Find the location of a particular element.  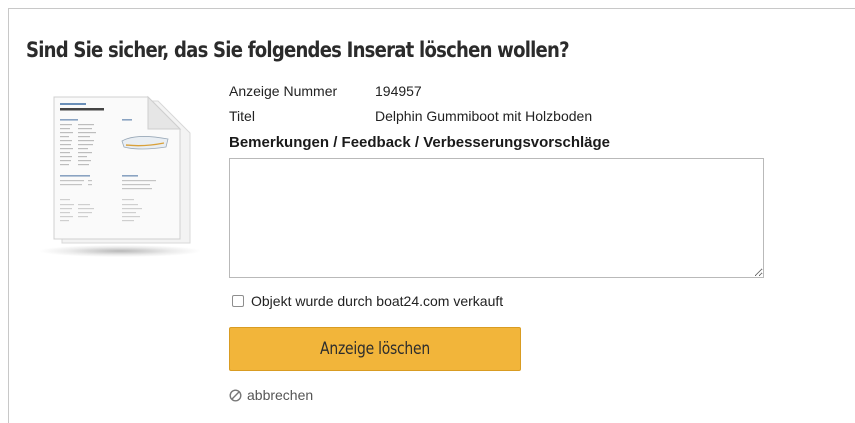

listing-title-label: Titel is located at coordinates (242, 116).